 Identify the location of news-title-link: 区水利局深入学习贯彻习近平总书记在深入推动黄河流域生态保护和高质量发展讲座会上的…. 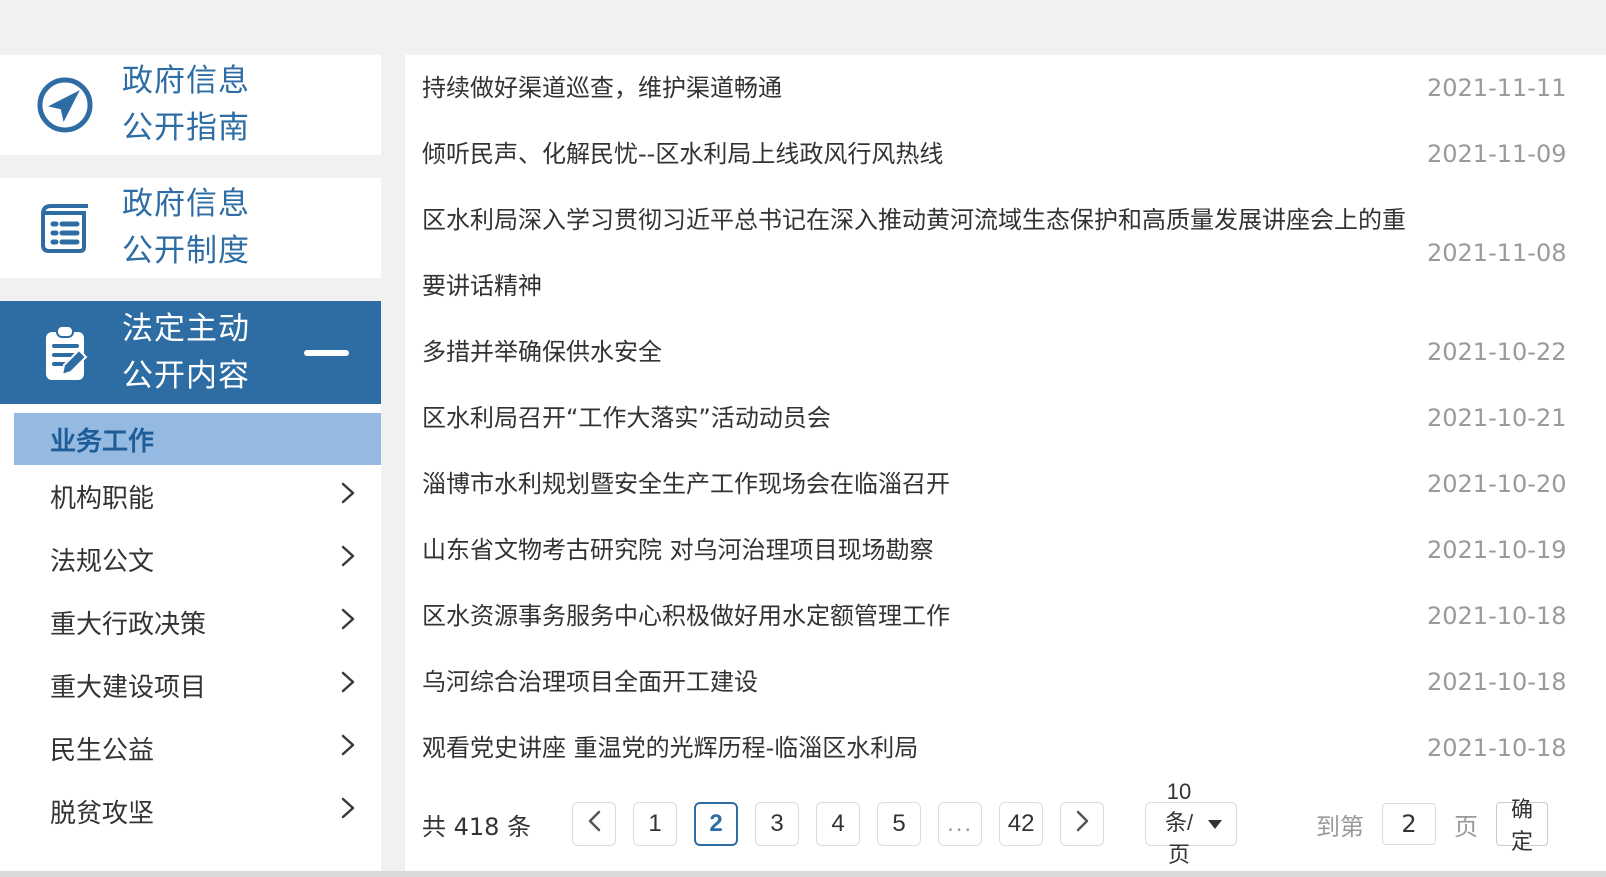
(924, 253).